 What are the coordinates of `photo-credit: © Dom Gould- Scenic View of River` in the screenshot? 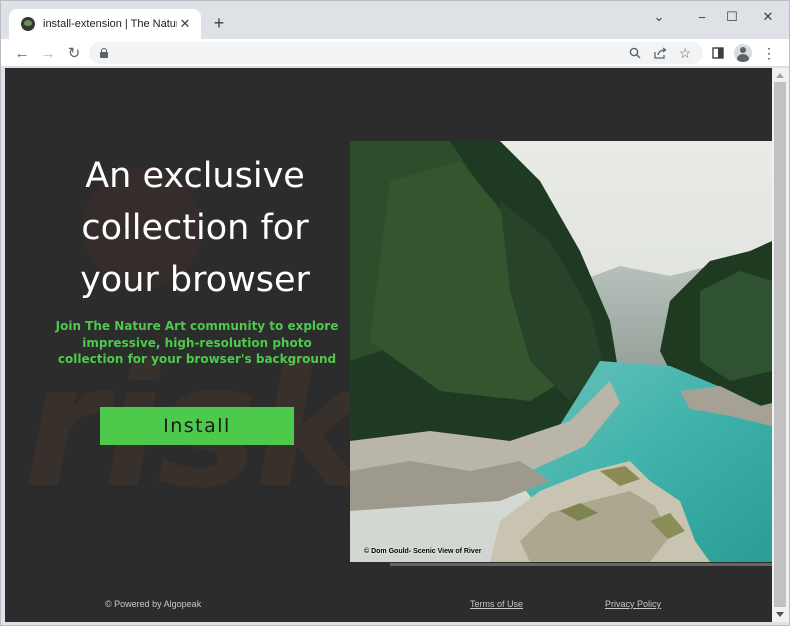 It's located at (423, 551).